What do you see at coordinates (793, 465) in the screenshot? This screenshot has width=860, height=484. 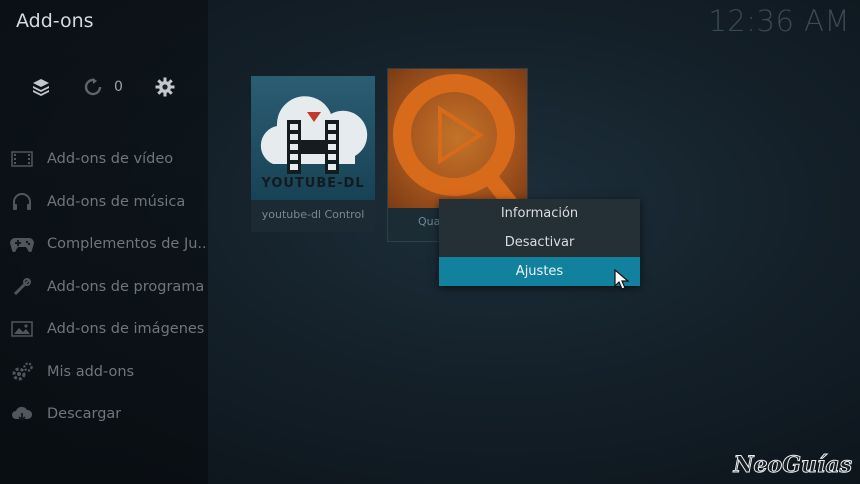 I see `watermark-logo: NeoGuías` at bounding box center [793, 465].